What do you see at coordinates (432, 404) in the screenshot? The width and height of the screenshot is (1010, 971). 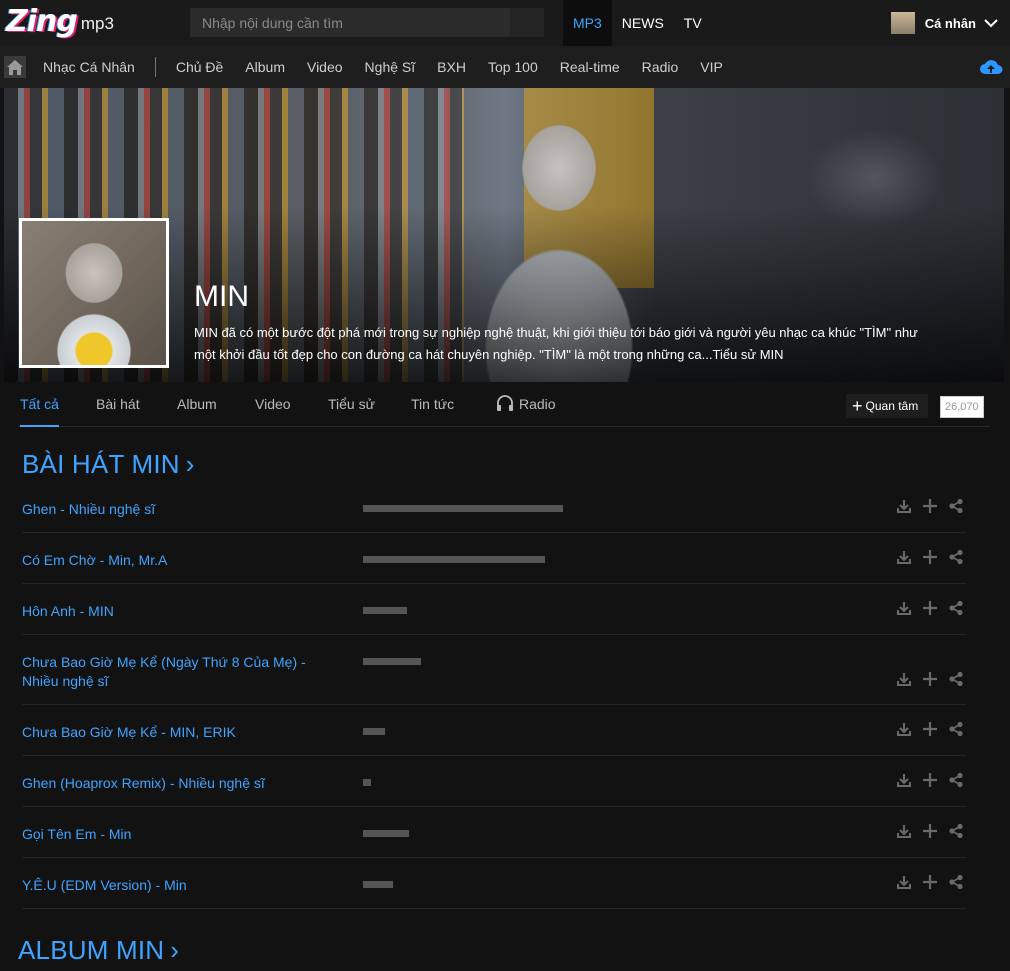 I see `tab-news: Tin tức` at bounding box center [432, 404].